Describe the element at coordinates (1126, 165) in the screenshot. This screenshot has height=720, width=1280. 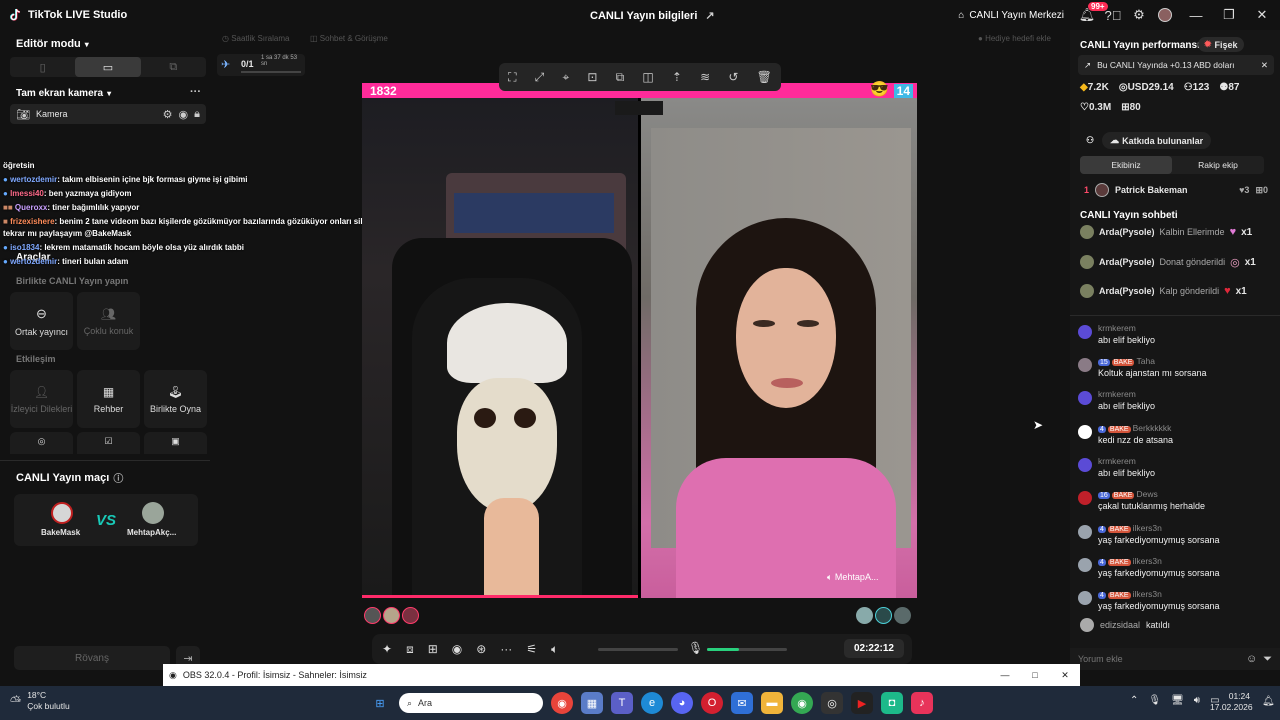
I see `tab-your-team: Ekibiniz` at that location.